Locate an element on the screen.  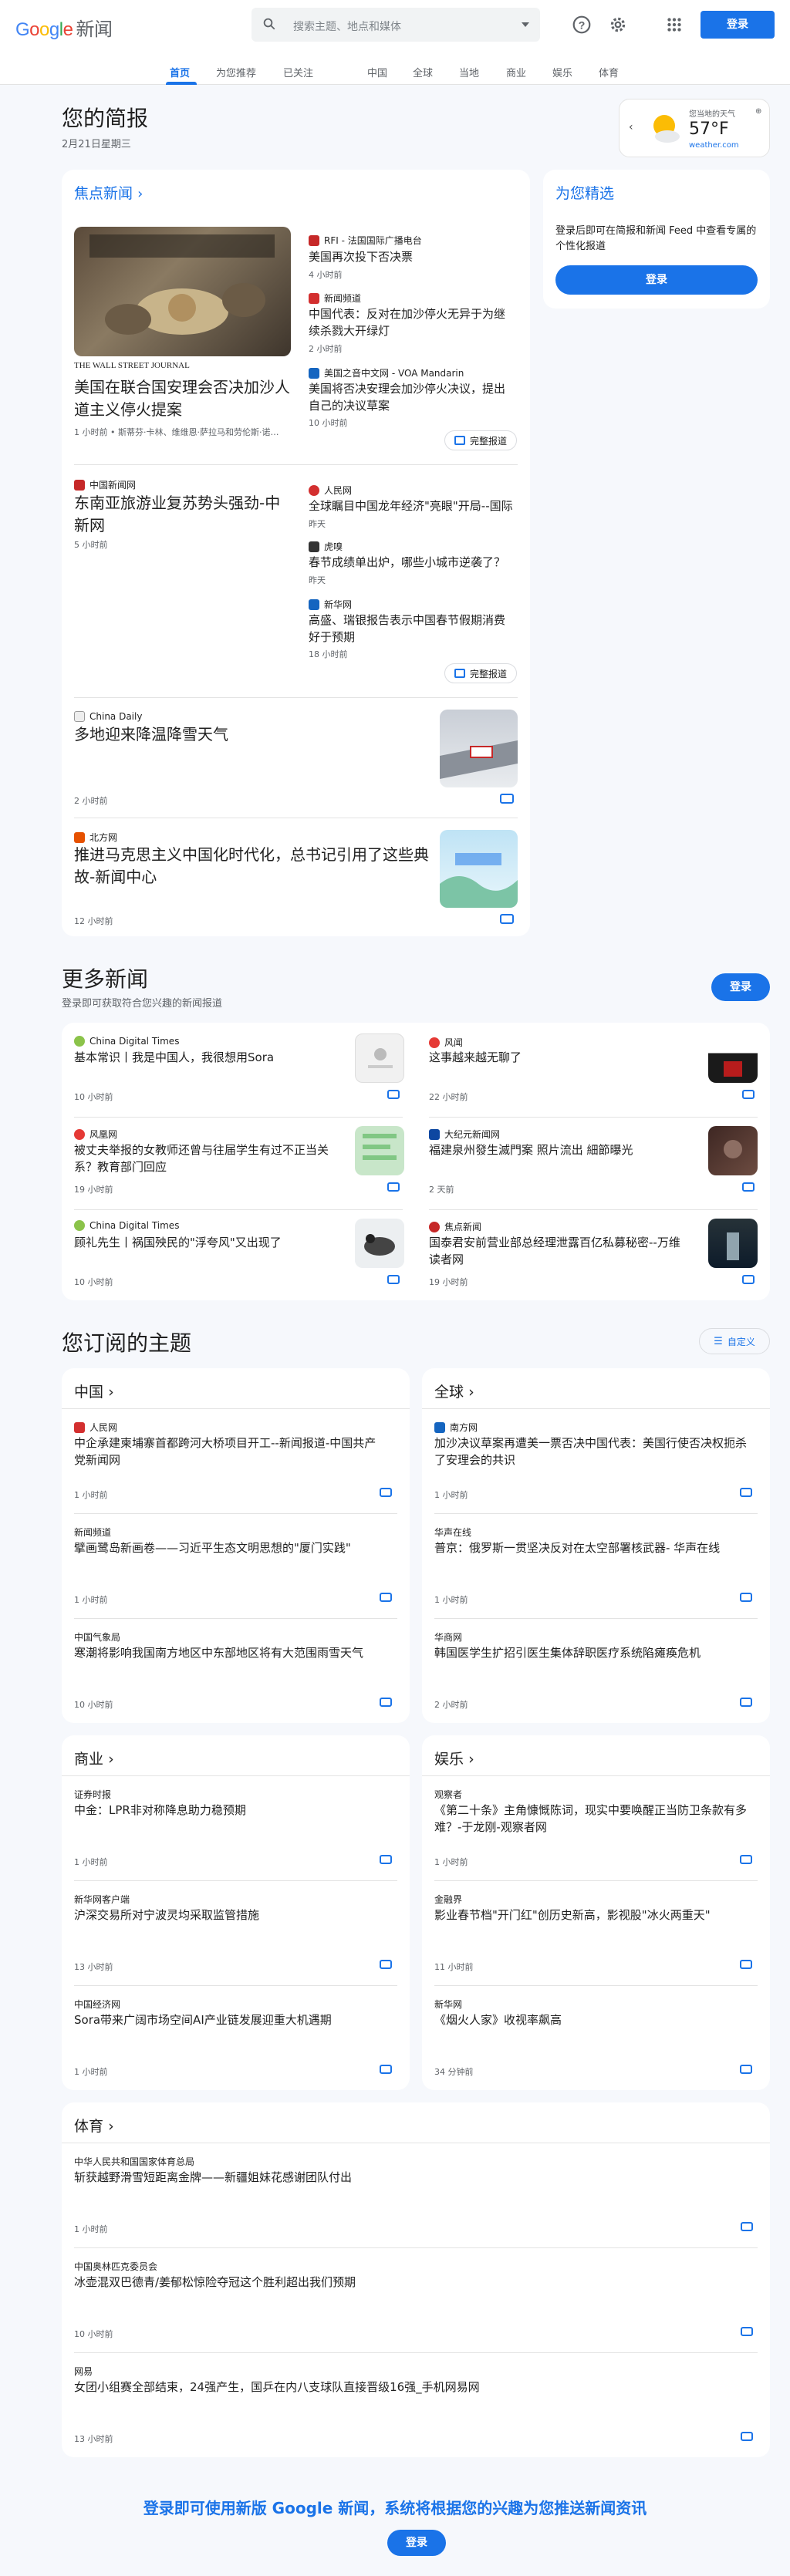
footer-login-button: 登录 is located at coordinates (416, 2543).